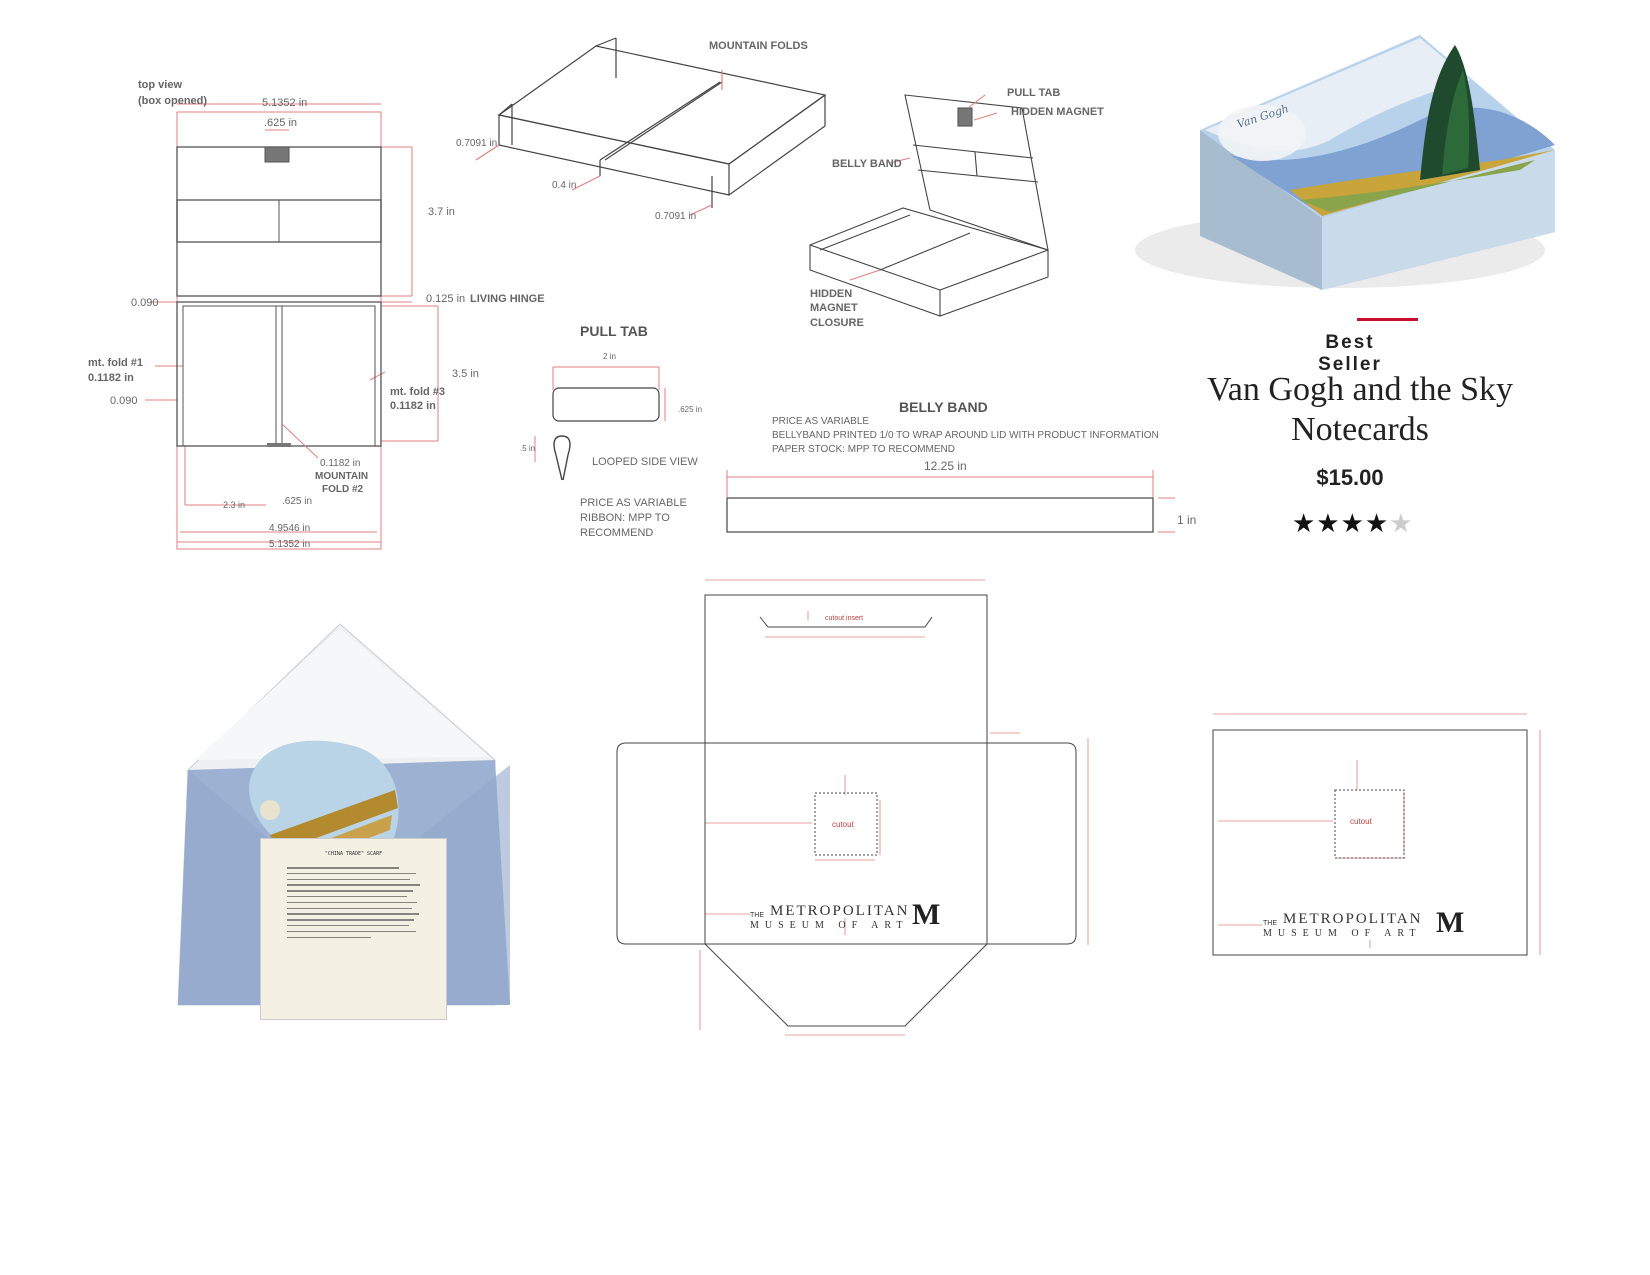  I want to click on belly-band-note-1: PRICE AS VARIABLE, so click(821, 421).